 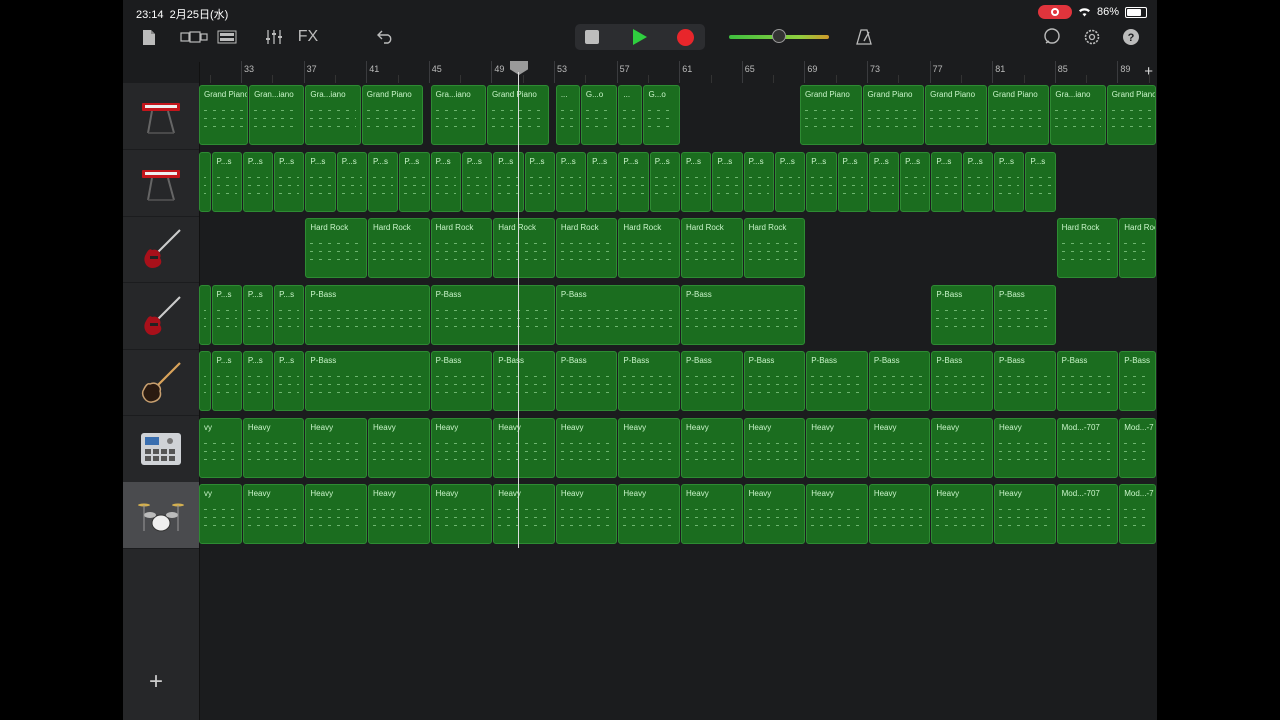 I want to click on metronome-icon, so click(x=864, y=37).